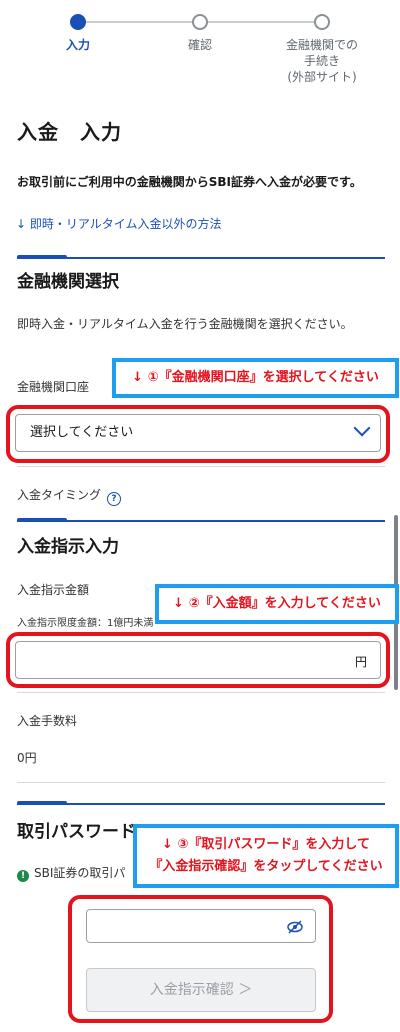 The width and height of the screenshot is (400, 1032). Describe the element at coordinates (321, 61) in the screenshot. I see `step-3-label: 金融機関での 手続き (外部サイト)` at that location.